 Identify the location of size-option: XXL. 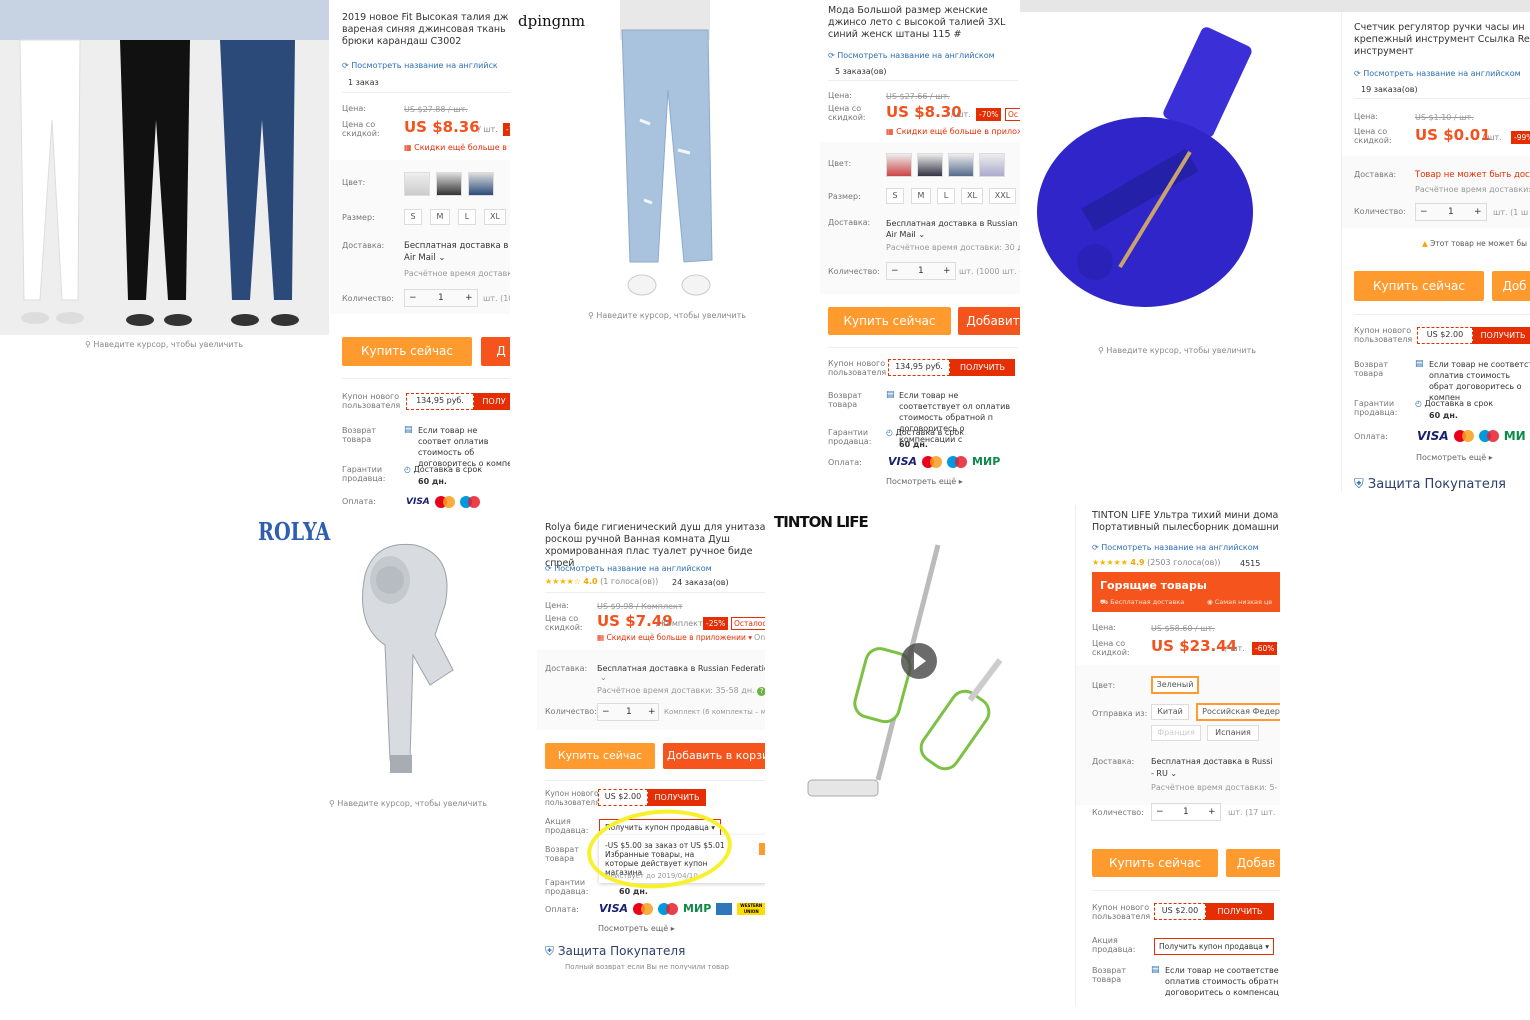
(1002, 196).